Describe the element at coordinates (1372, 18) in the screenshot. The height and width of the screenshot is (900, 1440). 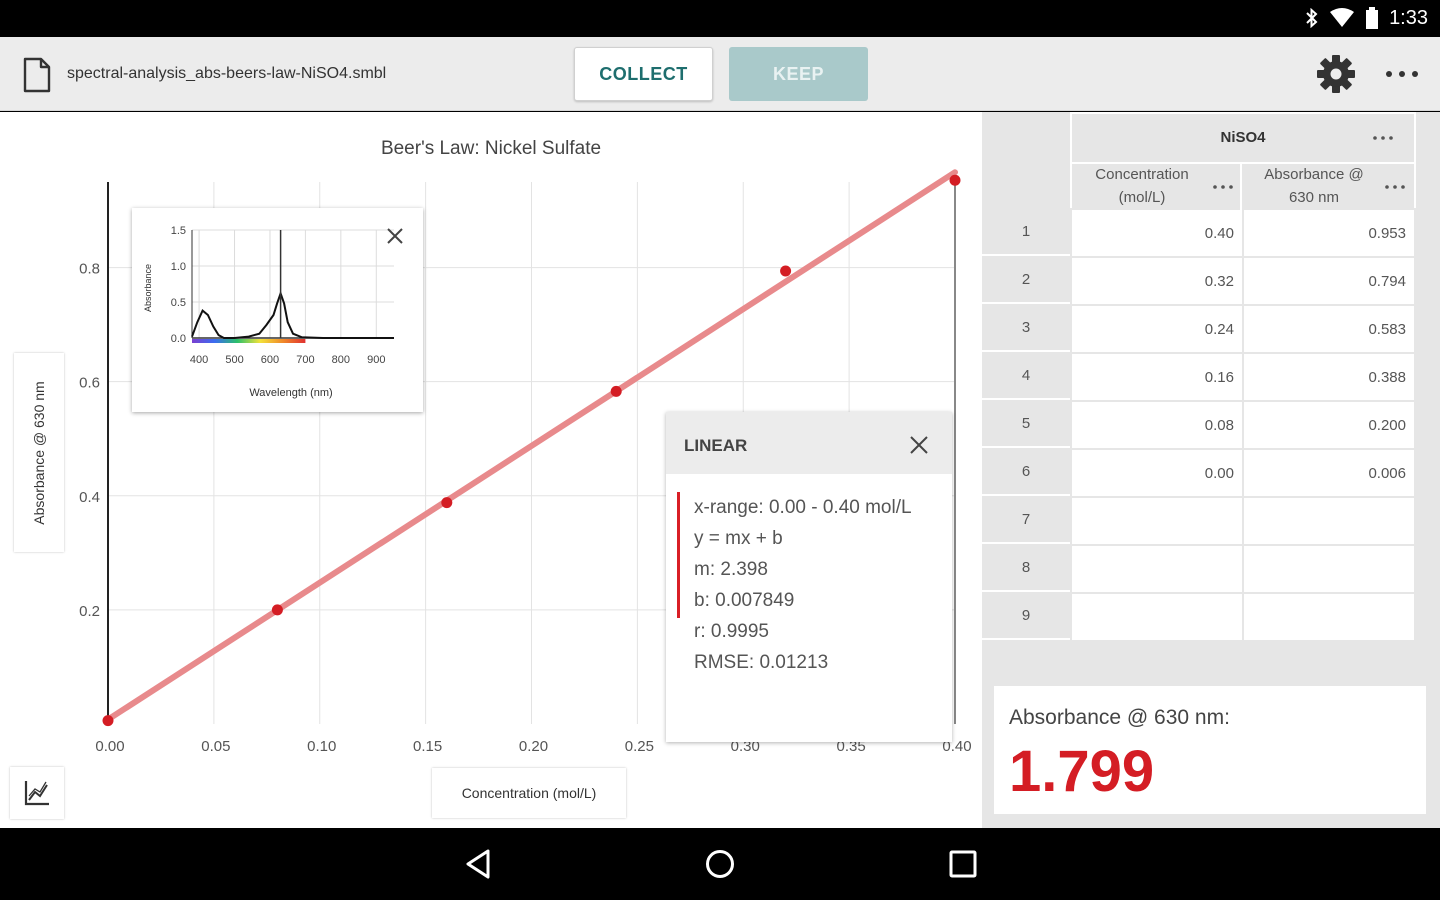
I see `battery-icon` at that location.